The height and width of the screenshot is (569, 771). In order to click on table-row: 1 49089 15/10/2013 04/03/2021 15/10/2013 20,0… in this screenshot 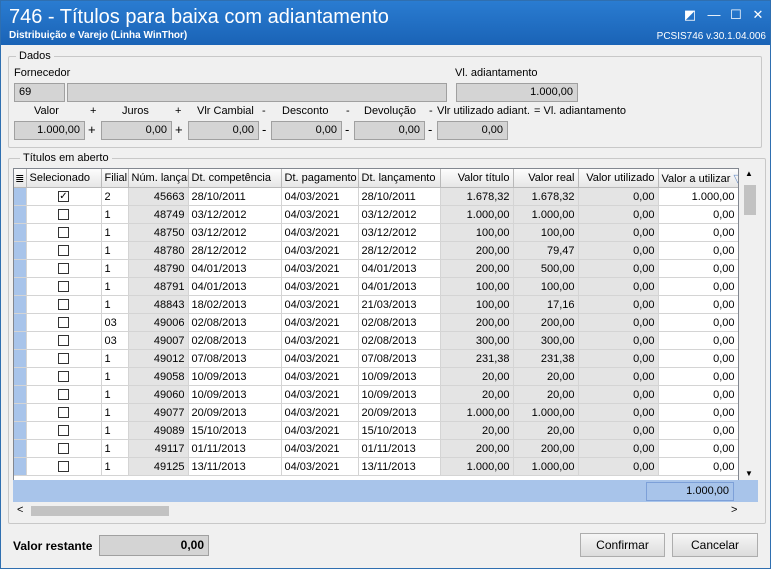, I will do `click(376, 430)`.